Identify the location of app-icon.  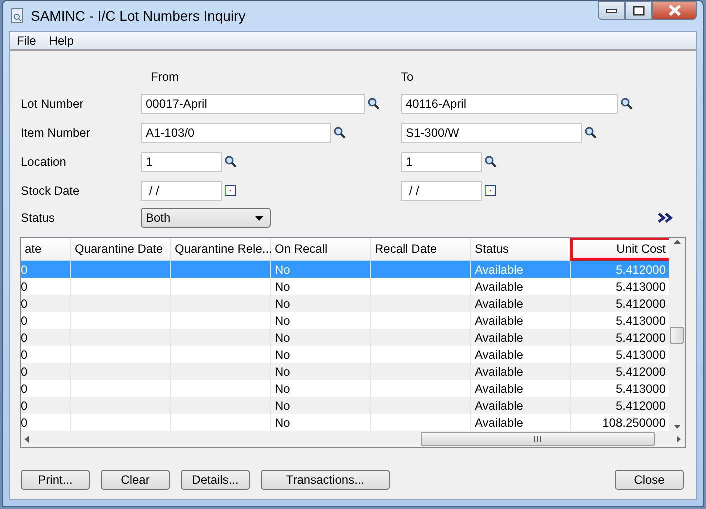
(18, 16).